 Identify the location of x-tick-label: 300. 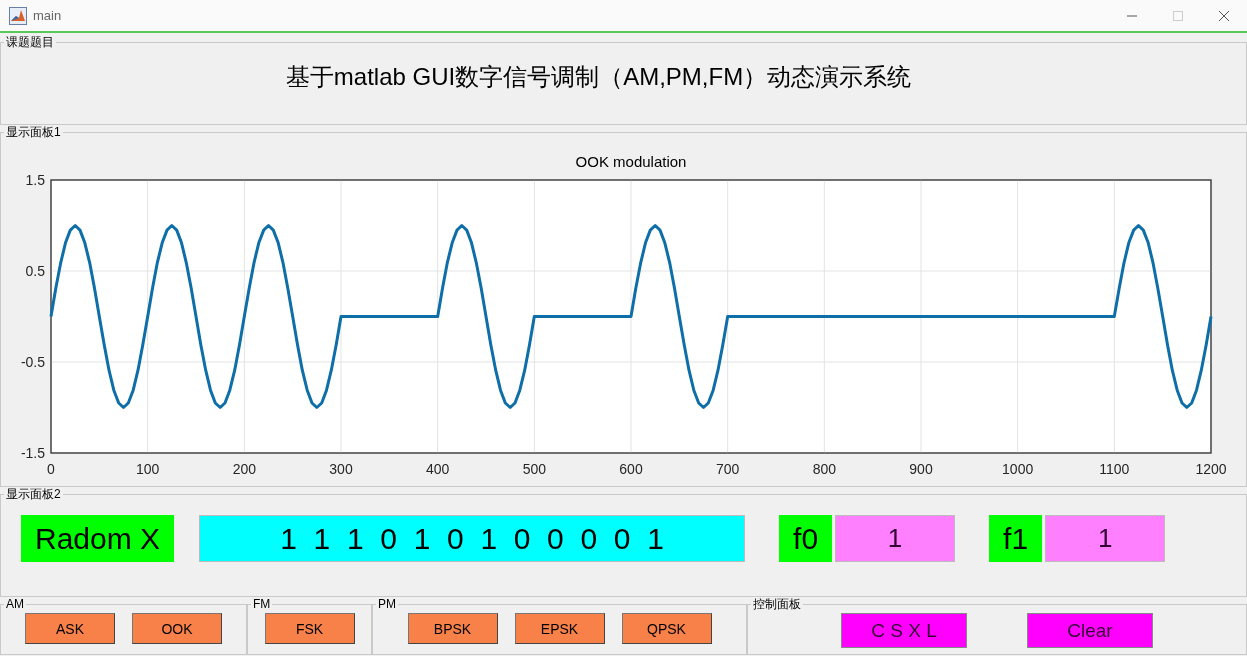
(341, 469).